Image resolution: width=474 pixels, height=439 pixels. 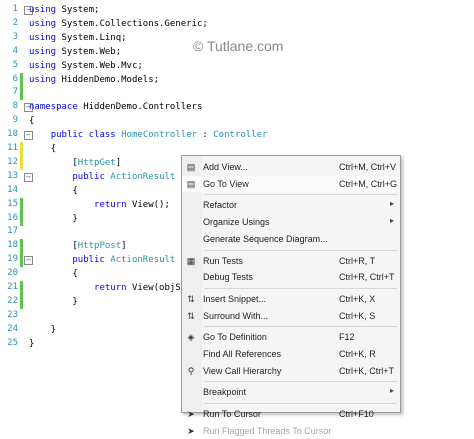 I want to click on menu-item-insert-snippet: ⇅ Insert Snippet... Ctrl+K, X, so click(x=291, y=299).